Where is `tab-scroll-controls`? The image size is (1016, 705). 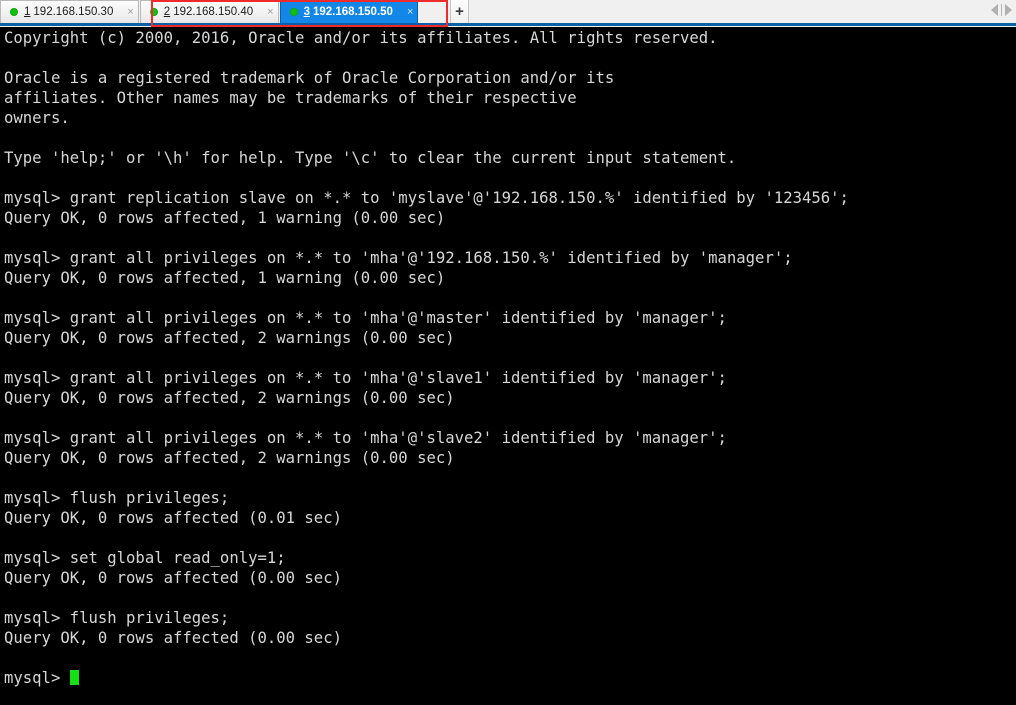 tab-scroll-controls is located at coordinates (1001, 10).